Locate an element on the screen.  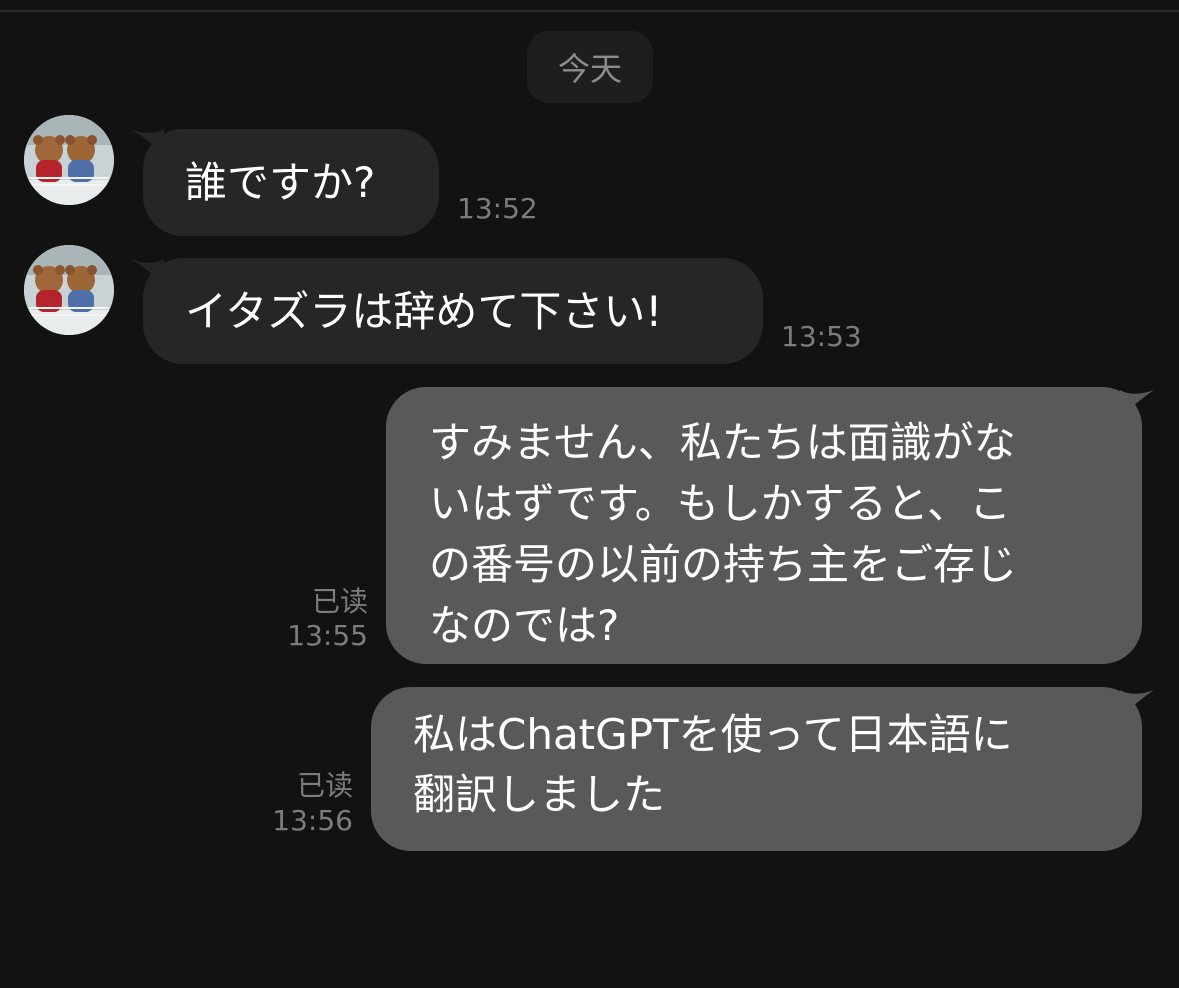
message-timestamp: 13:55 is located at coordinates (327, 635).